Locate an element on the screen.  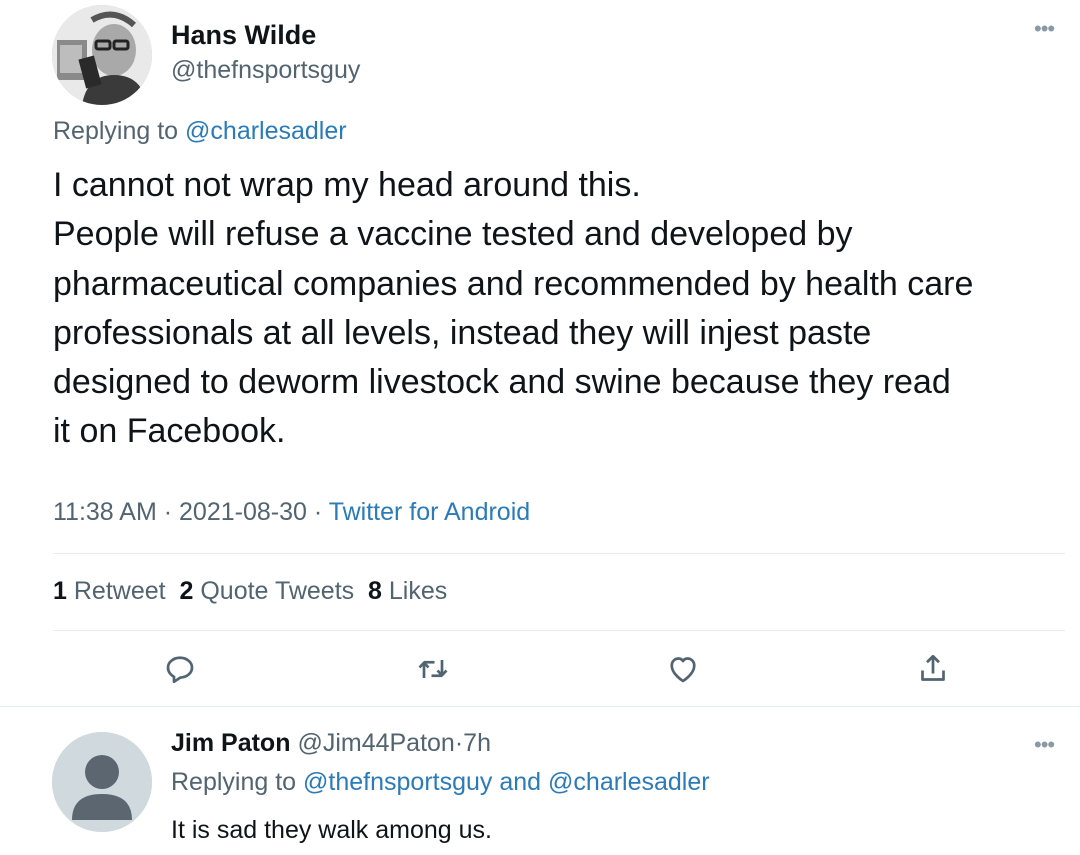
likes-stat: 8 Likes is located at coordinates (407, 591).